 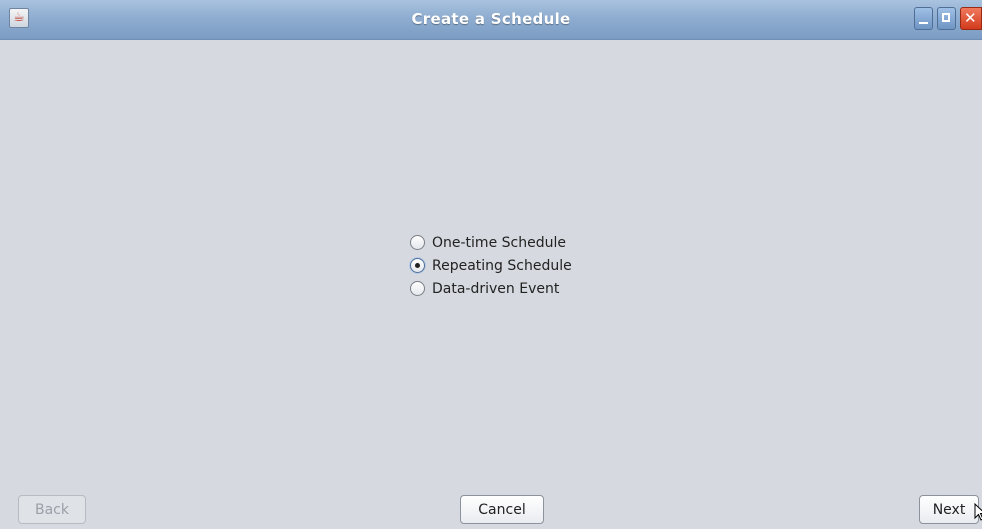 What do you see at coordinates (949, 509) in the screenshot?
I see `next-button: Next` at bounding box center [949, 509].